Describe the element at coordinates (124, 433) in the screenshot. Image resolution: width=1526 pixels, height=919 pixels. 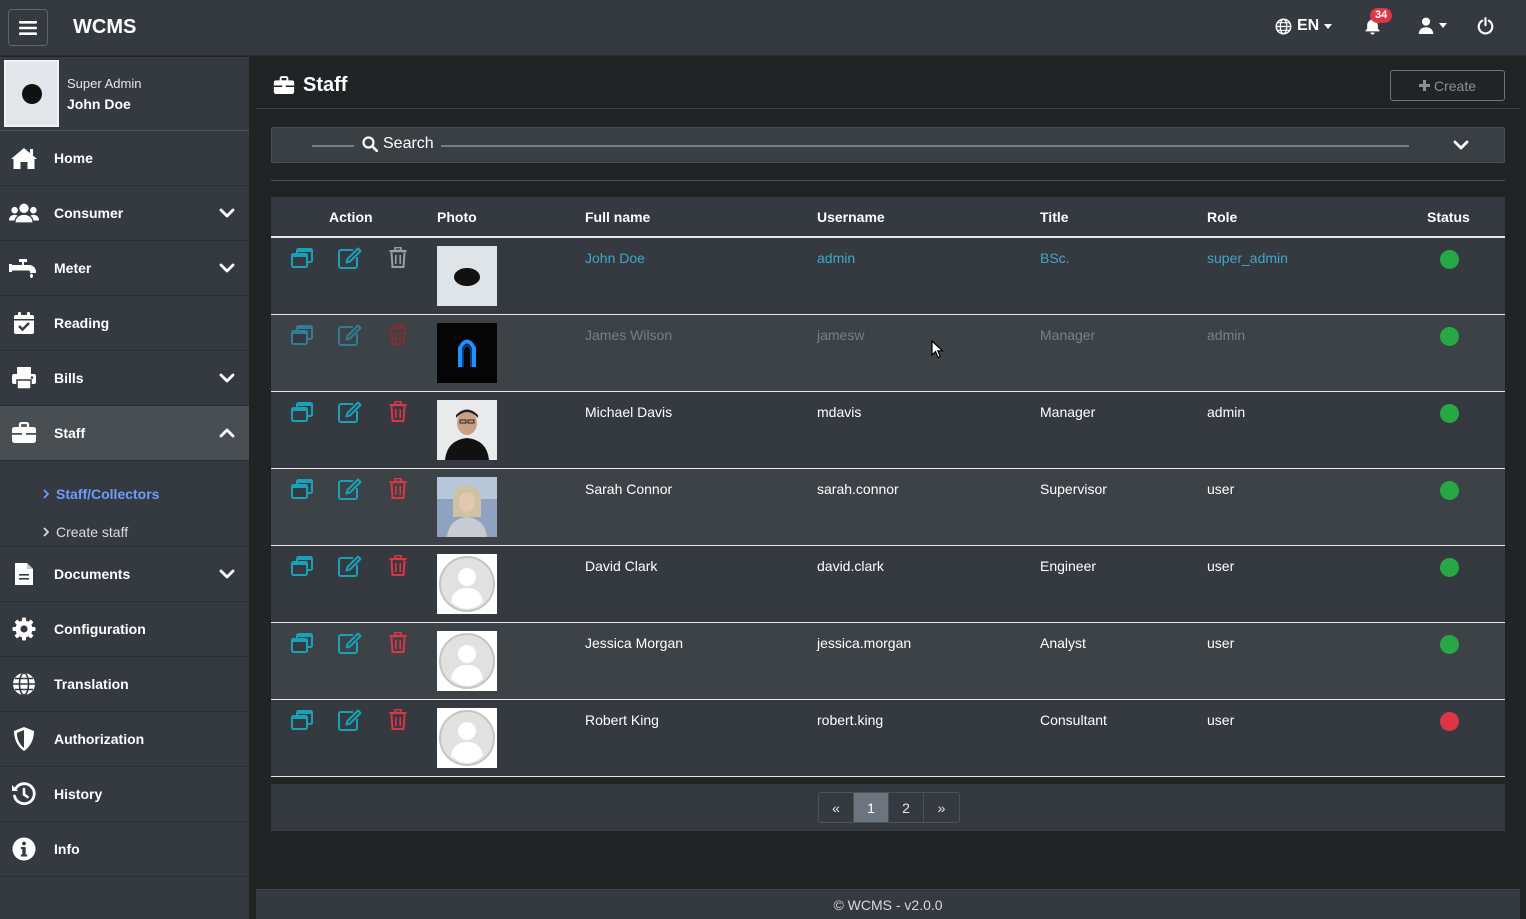
I see `sidebar-item-staff: Staff` at that location.